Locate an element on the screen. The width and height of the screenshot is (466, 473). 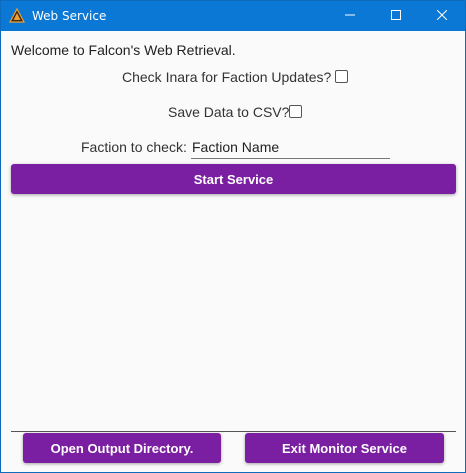
start-service-label: Start Service is located at coordinates (233, 179).